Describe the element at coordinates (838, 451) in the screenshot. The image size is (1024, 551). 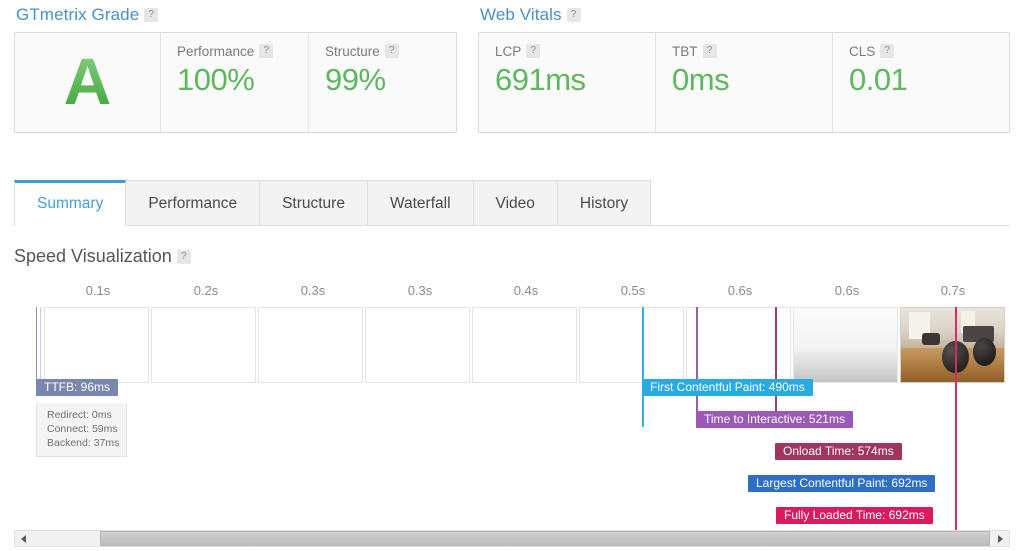
I see `badge-onload-time: Onload Time: 574ms` at that location.